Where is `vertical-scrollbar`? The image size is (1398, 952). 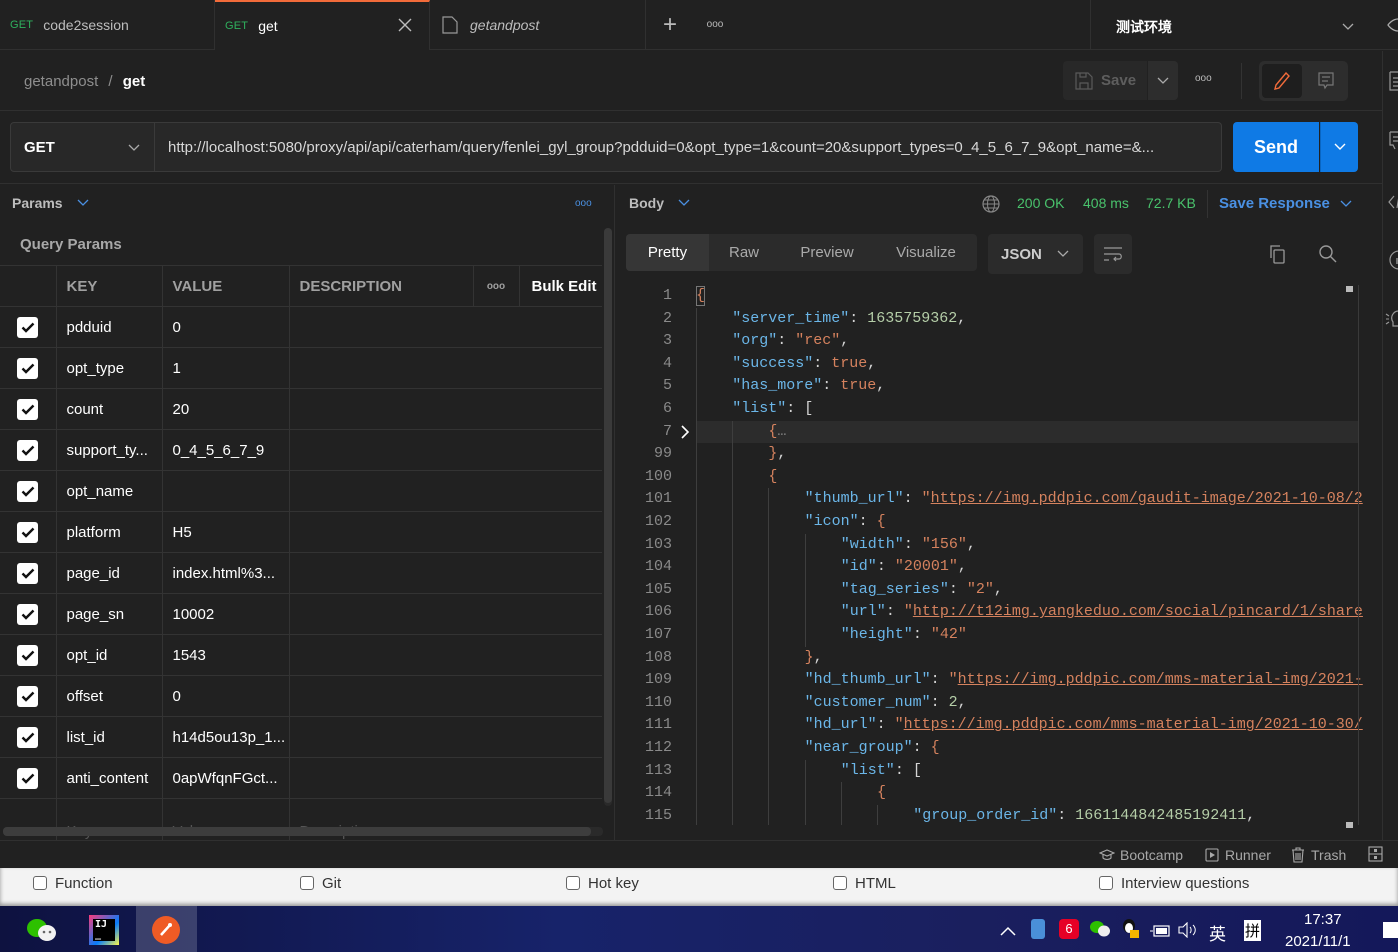 vertical-scrollbar is located at coordinates (608, 517).